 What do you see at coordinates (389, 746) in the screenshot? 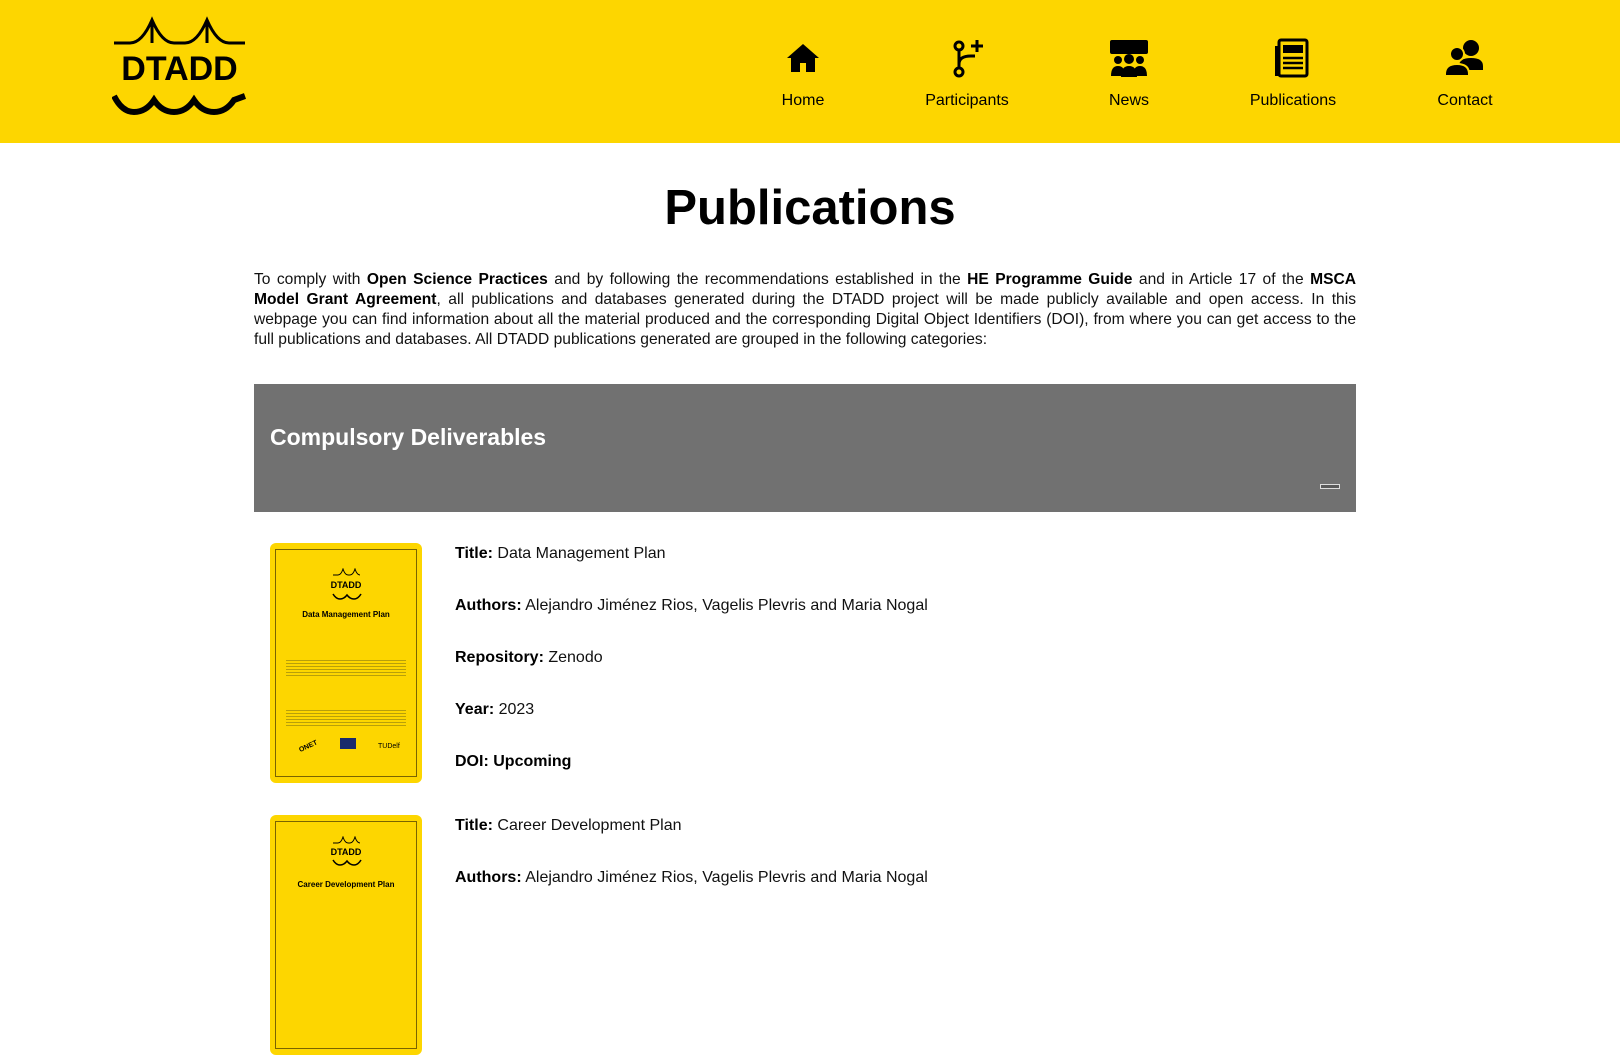
I see `svg-text: TUDelft` at bounding box center [389, 746].